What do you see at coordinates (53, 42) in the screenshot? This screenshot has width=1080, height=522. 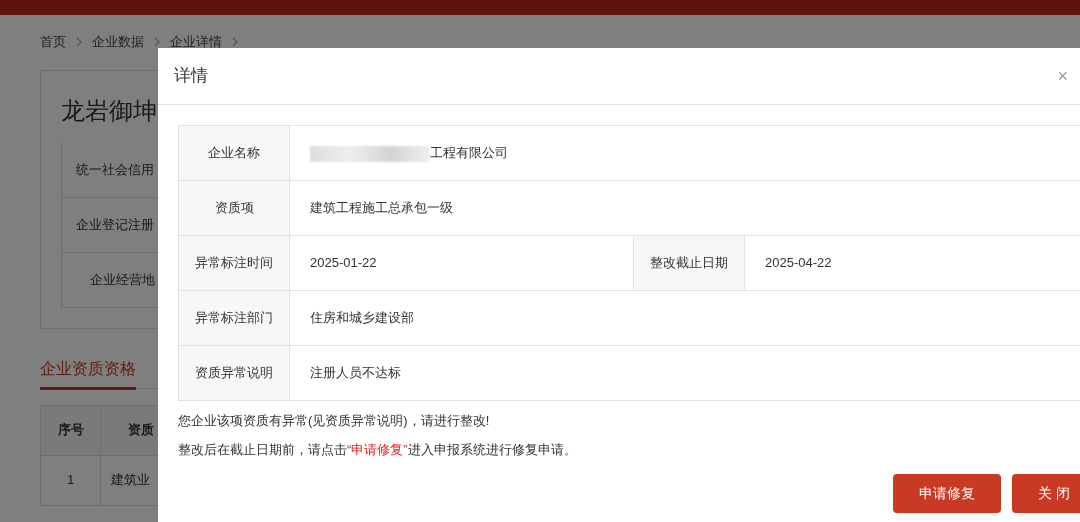 I see `breadcrumb-link: 首页` at bounding box center [53, 42].